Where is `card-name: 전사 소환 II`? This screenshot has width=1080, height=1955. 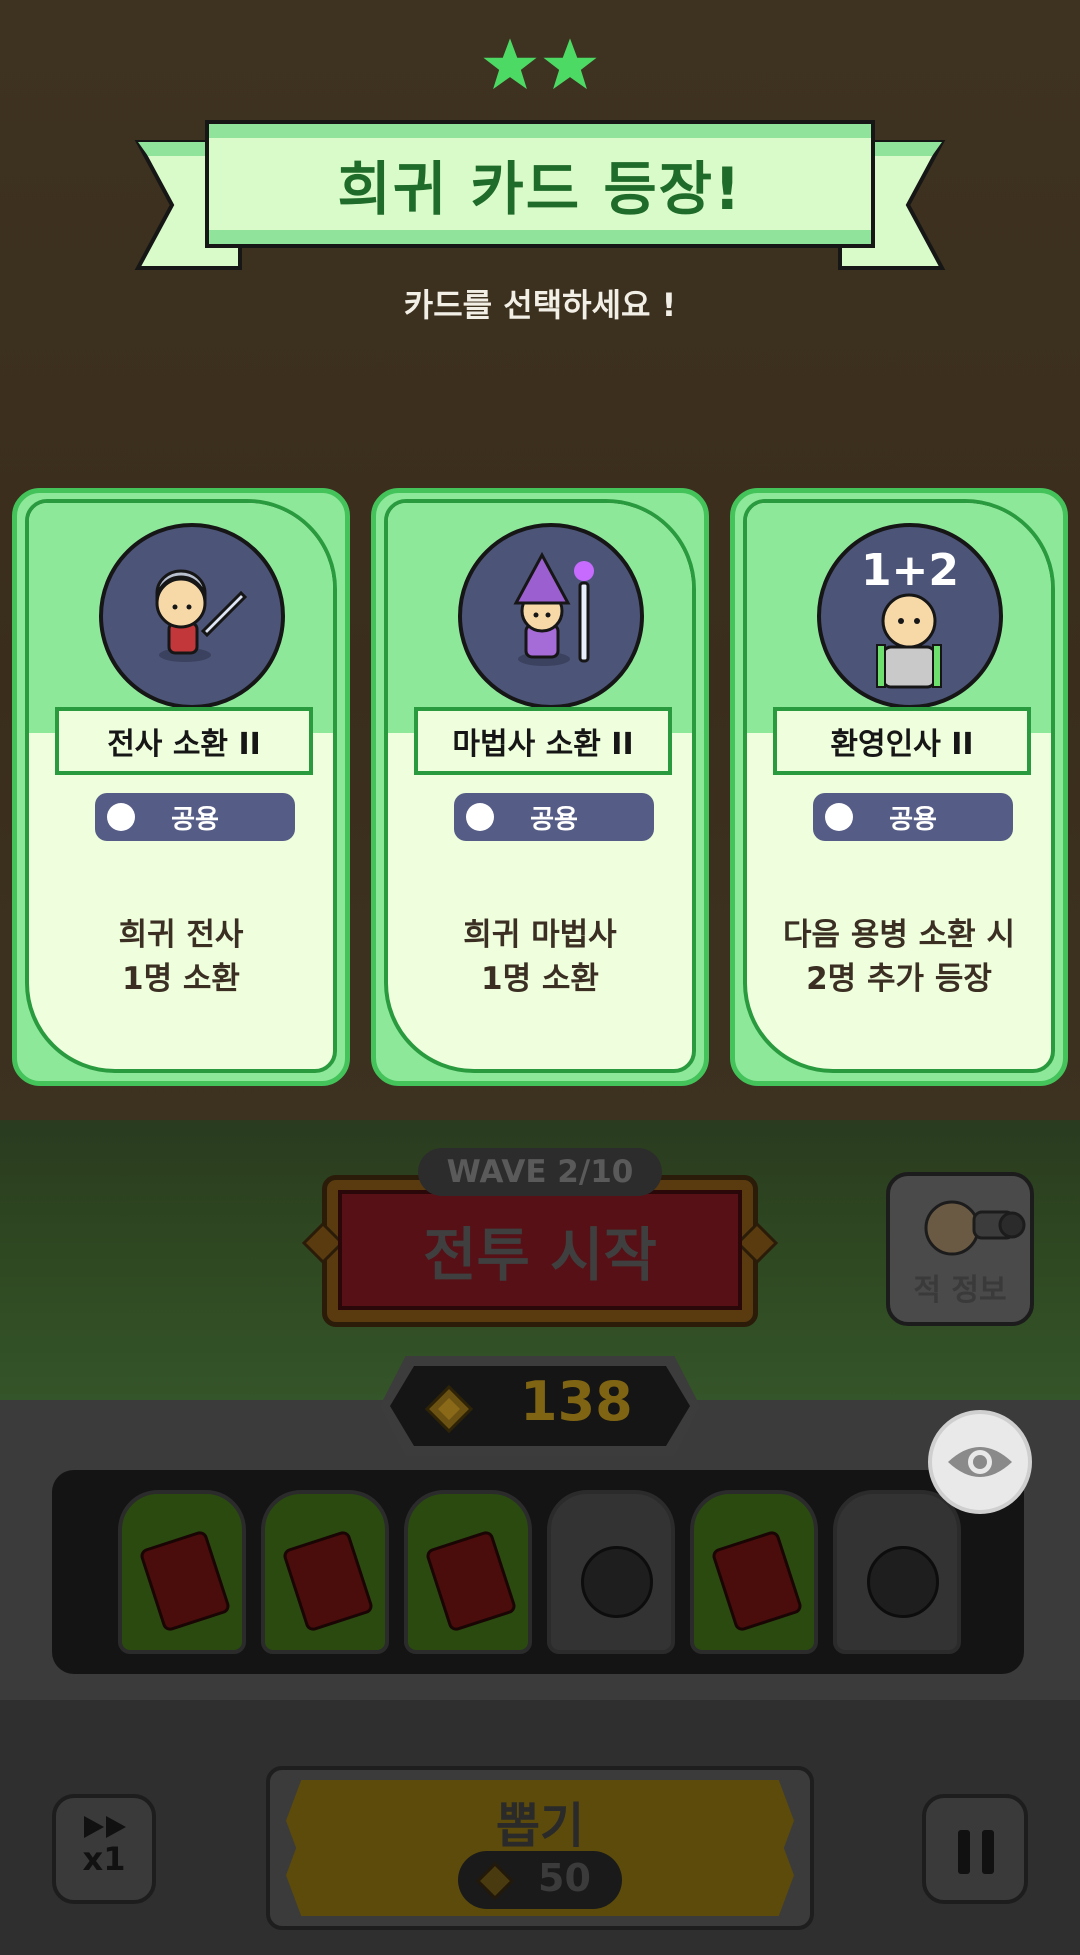 card-name: 전사 소환 II is located at coordinates (184, 741).